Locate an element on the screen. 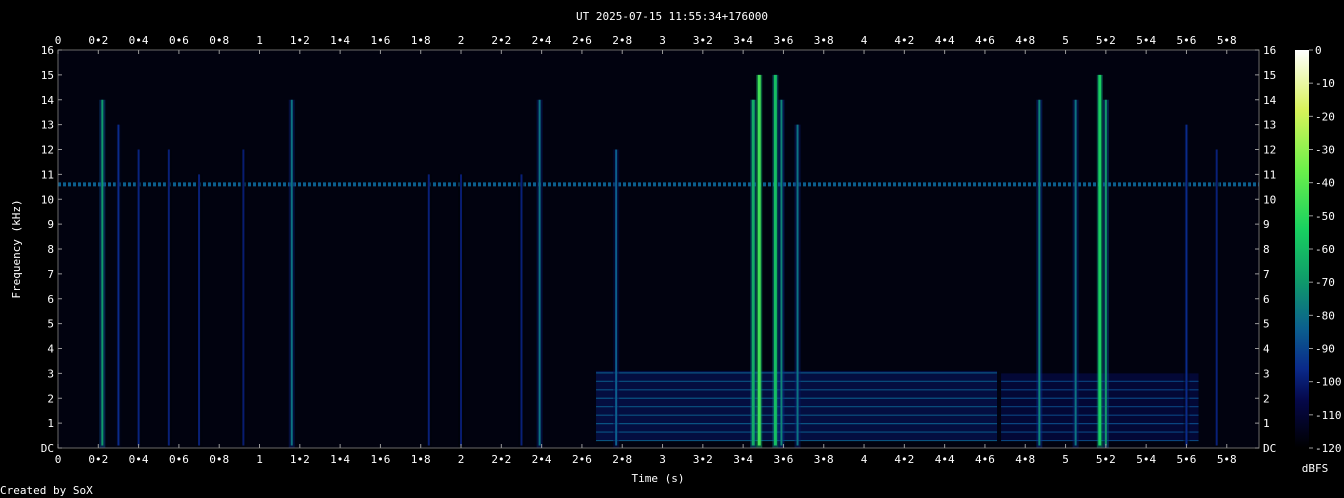  colorbar-tick-label: -90 is located at coordinates (1325, 349).